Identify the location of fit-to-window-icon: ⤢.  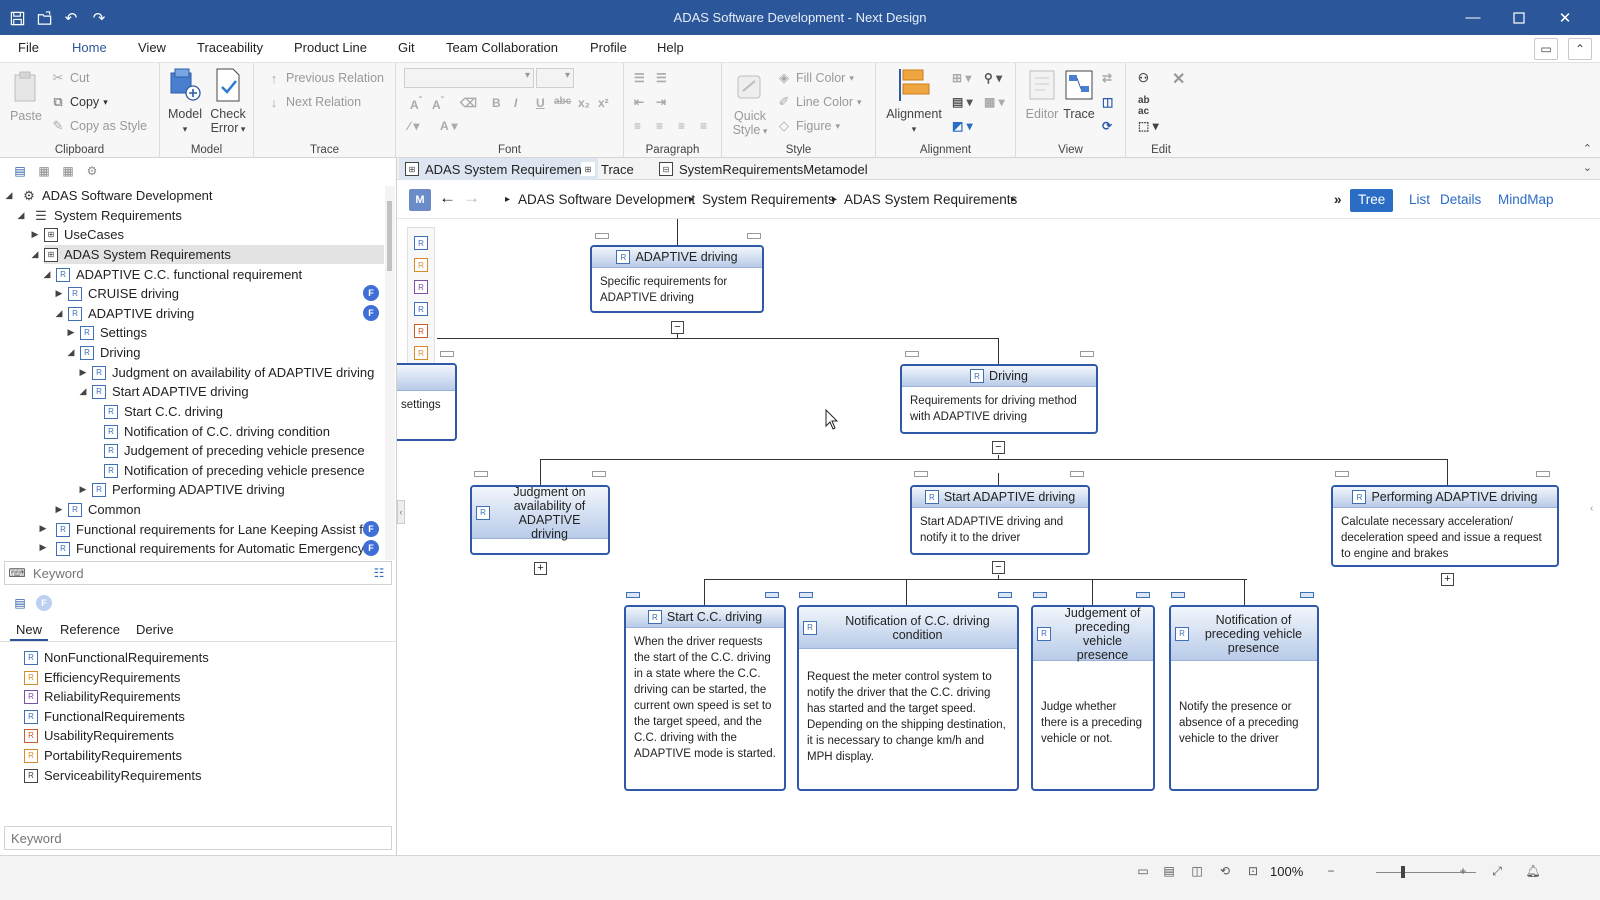
(1497, 871).